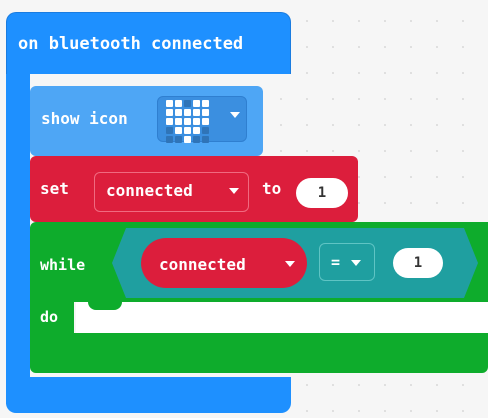 The height and width of the screenshot is (418, 488). I want to click on compare-value-field: 1, so click(418, 263).